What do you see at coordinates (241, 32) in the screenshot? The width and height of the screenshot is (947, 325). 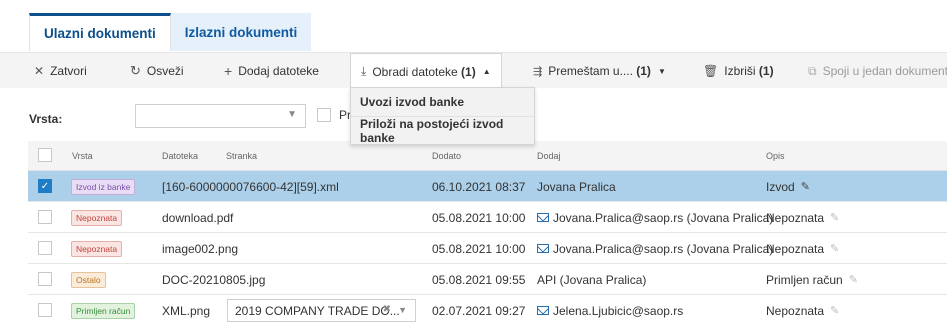 I see `tab-outgoing-documents: Izlazni dokumenti` at bounding box center [241, 32].